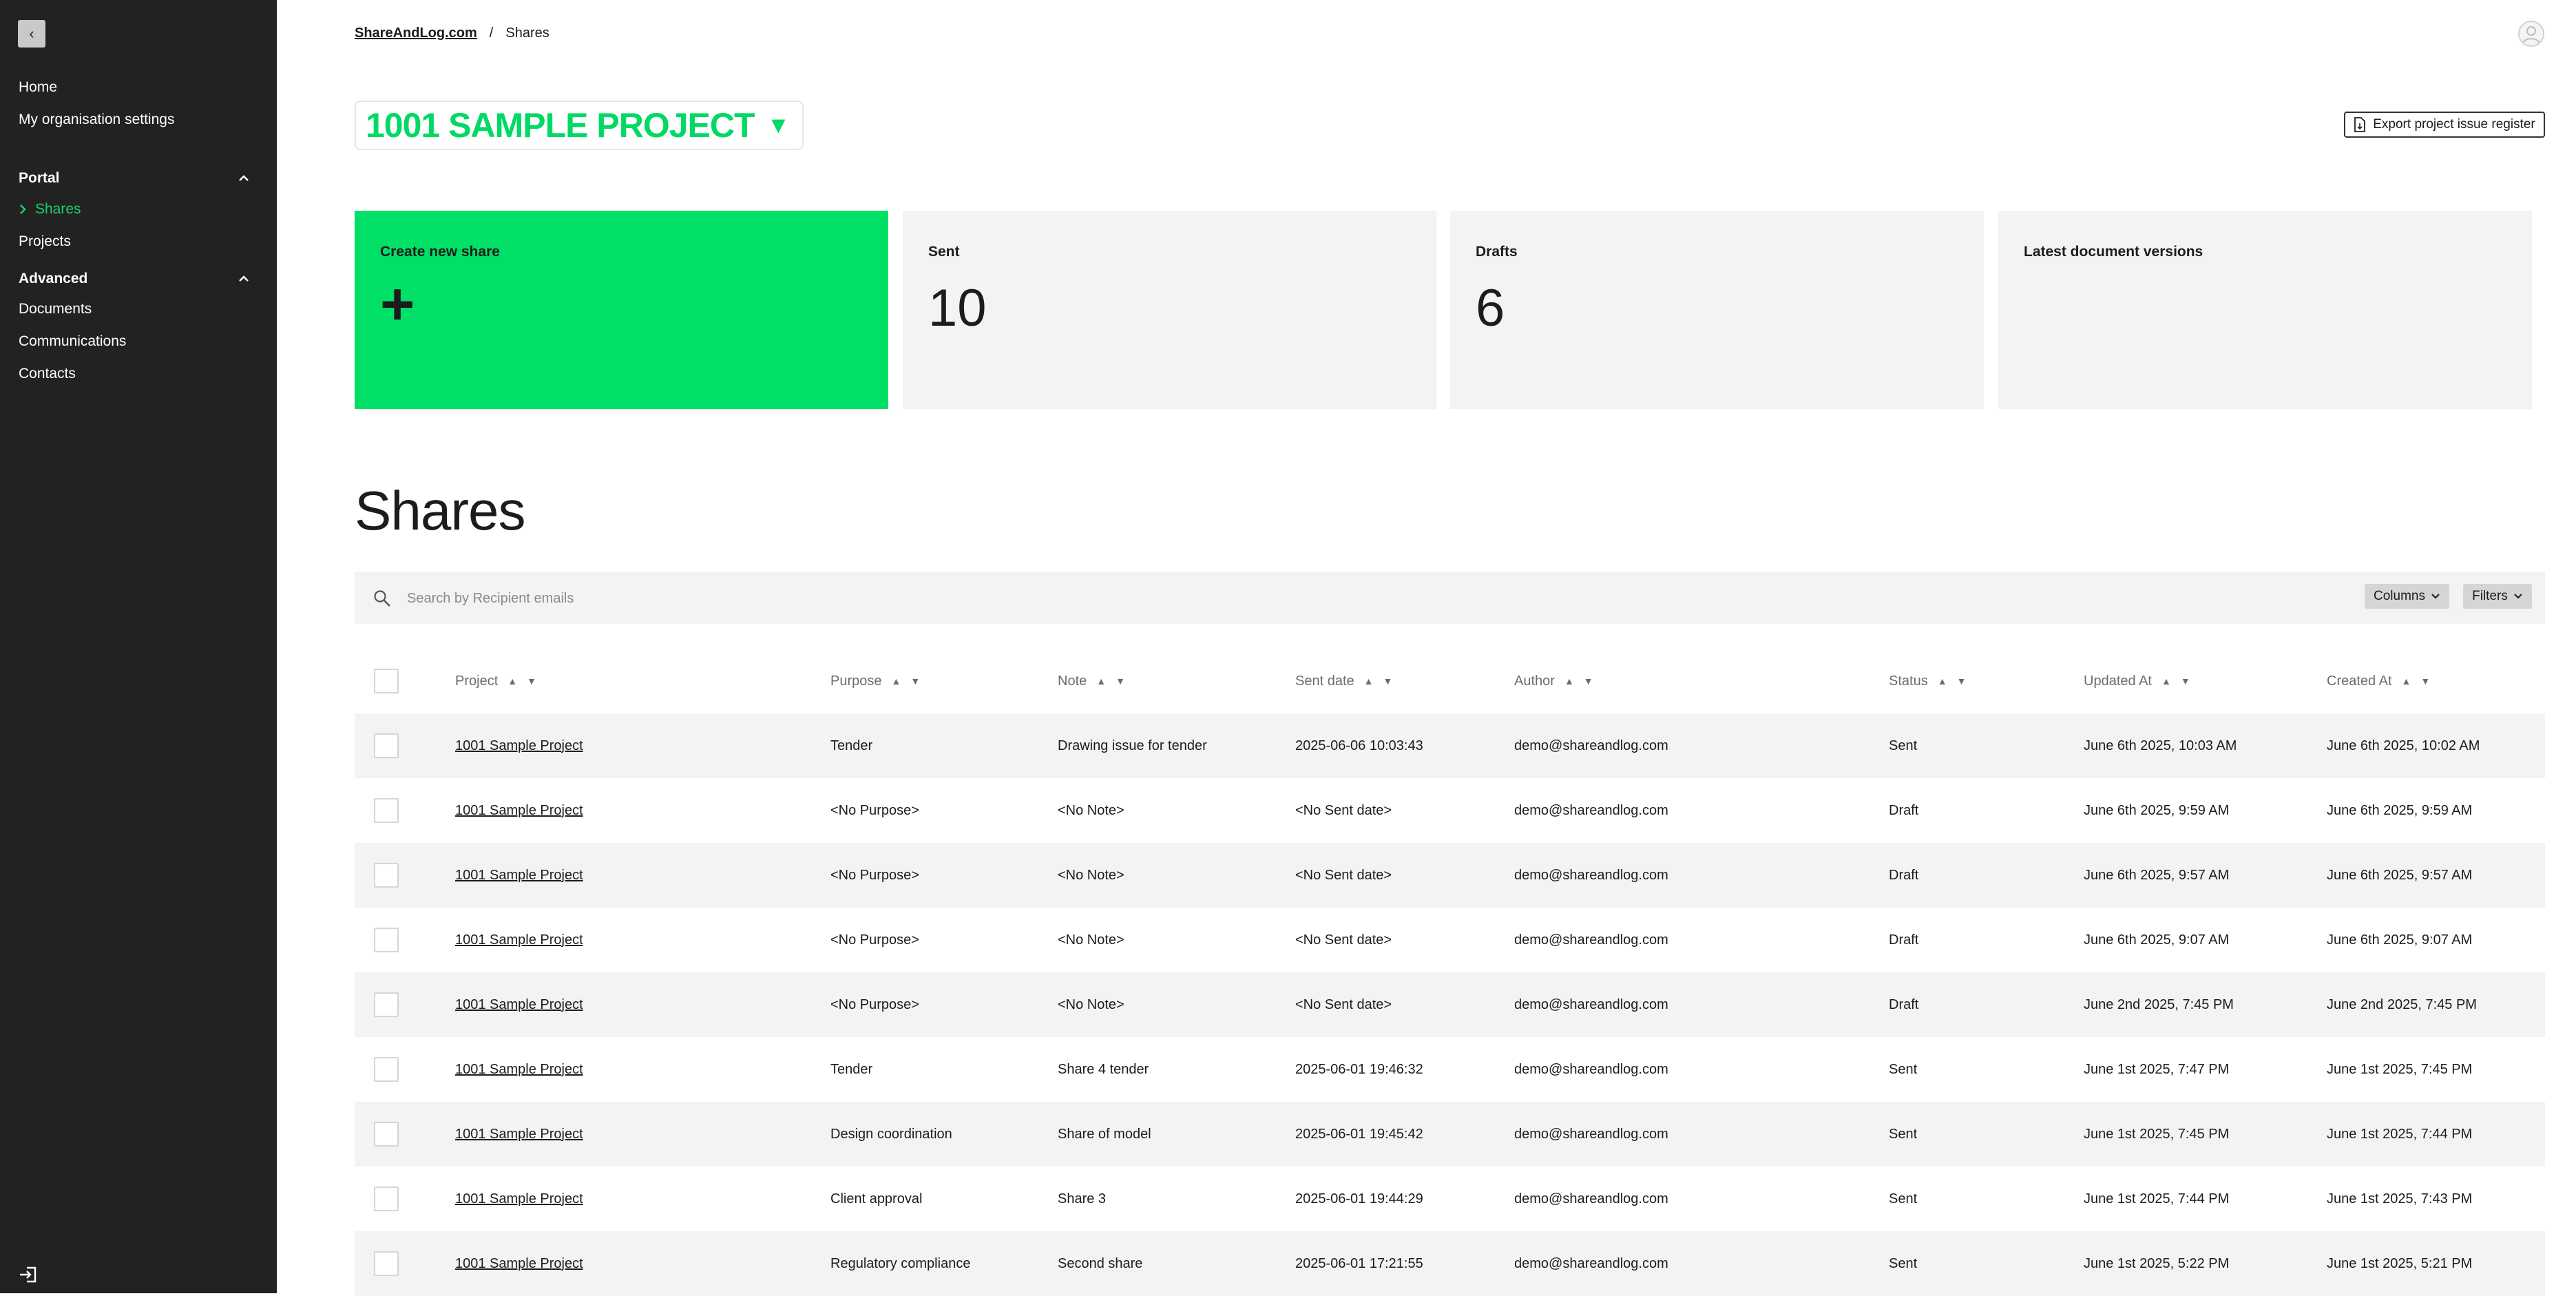  Describe the element at coordinates (2436, 681) in the screenshot. I see `header-cell: Created At ▲ ▼` at that location.